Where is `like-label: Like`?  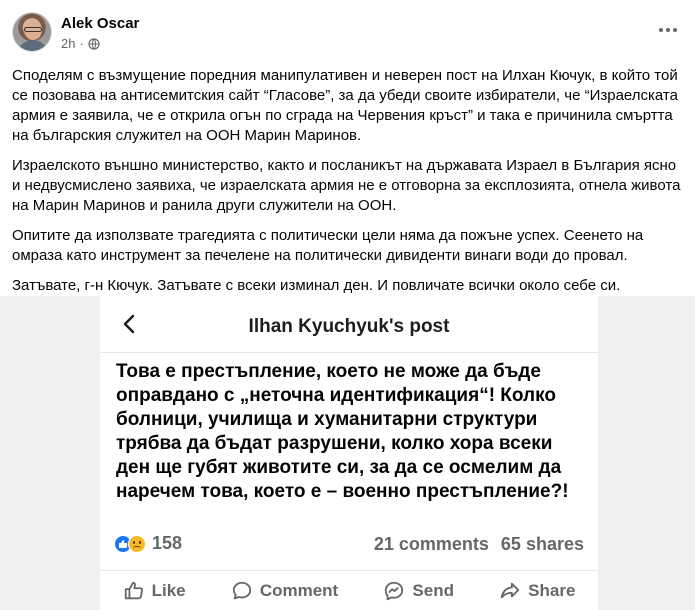 like-label: Like is located at coordinates (168, 590).